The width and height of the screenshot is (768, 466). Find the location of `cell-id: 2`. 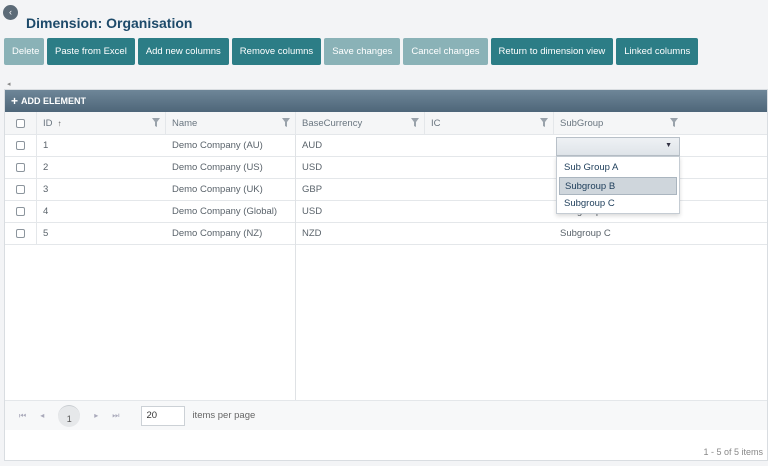

cell-id: 2 is located at coordinates (101, 167).